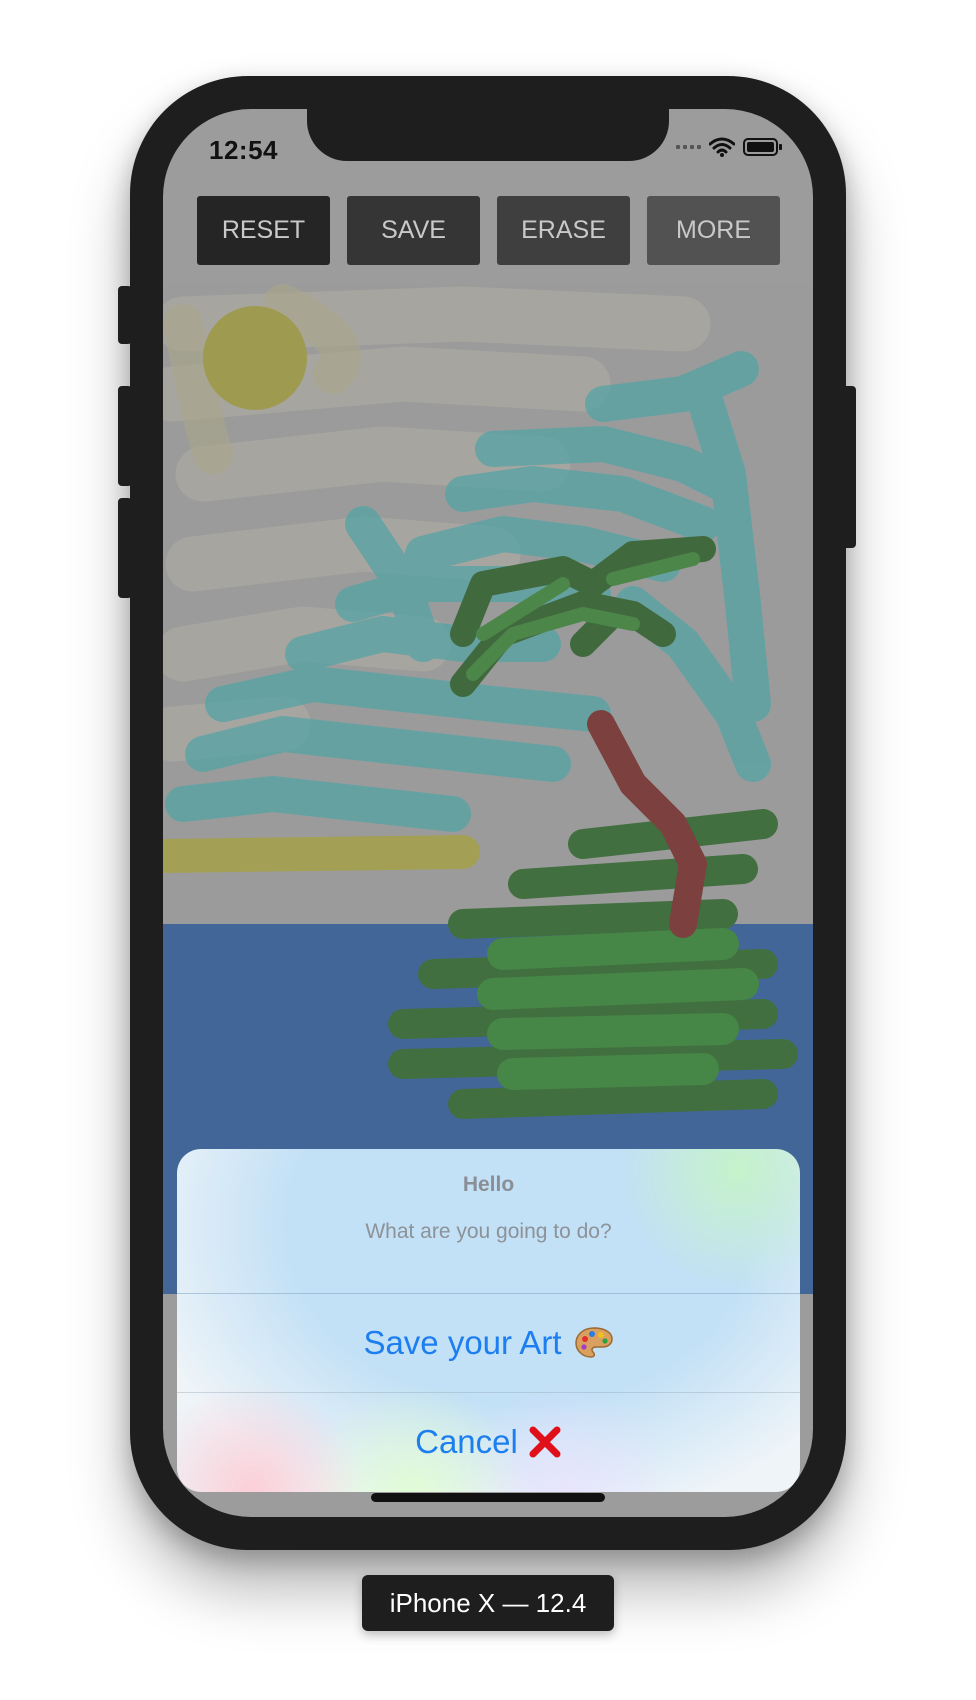 This screenshot has width=976, height=1700. Describe the element at coordinates (466, 1441) in the screenshot. I see `cancel-label: Cancel` at that location.